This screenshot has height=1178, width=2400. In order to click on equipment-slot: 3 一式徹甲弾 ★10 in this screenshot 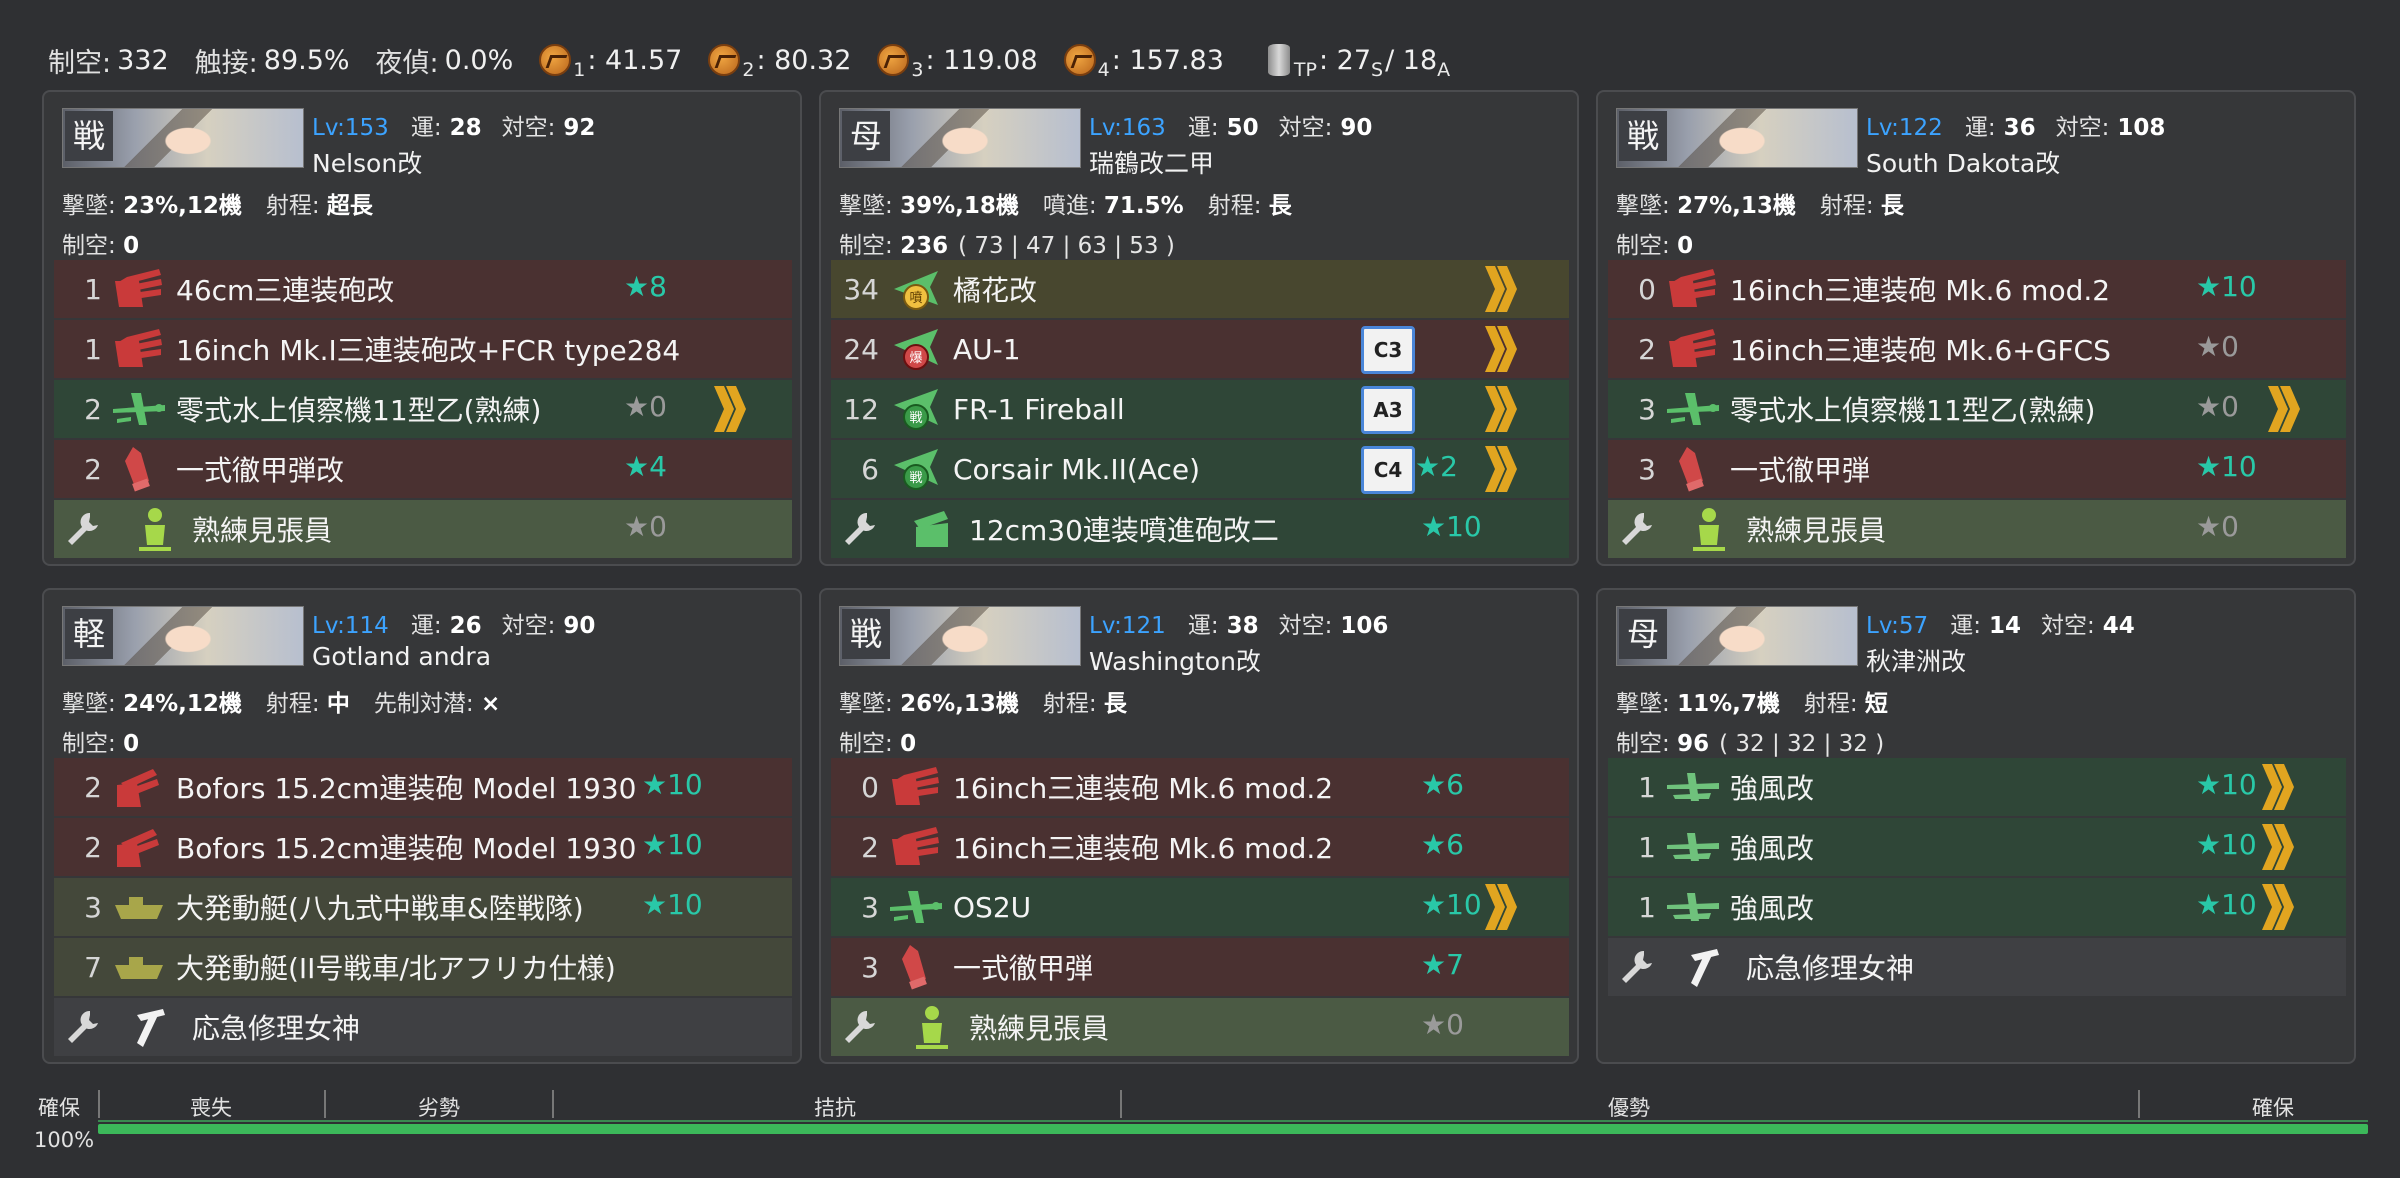, I will do `click(1977, 469)`.